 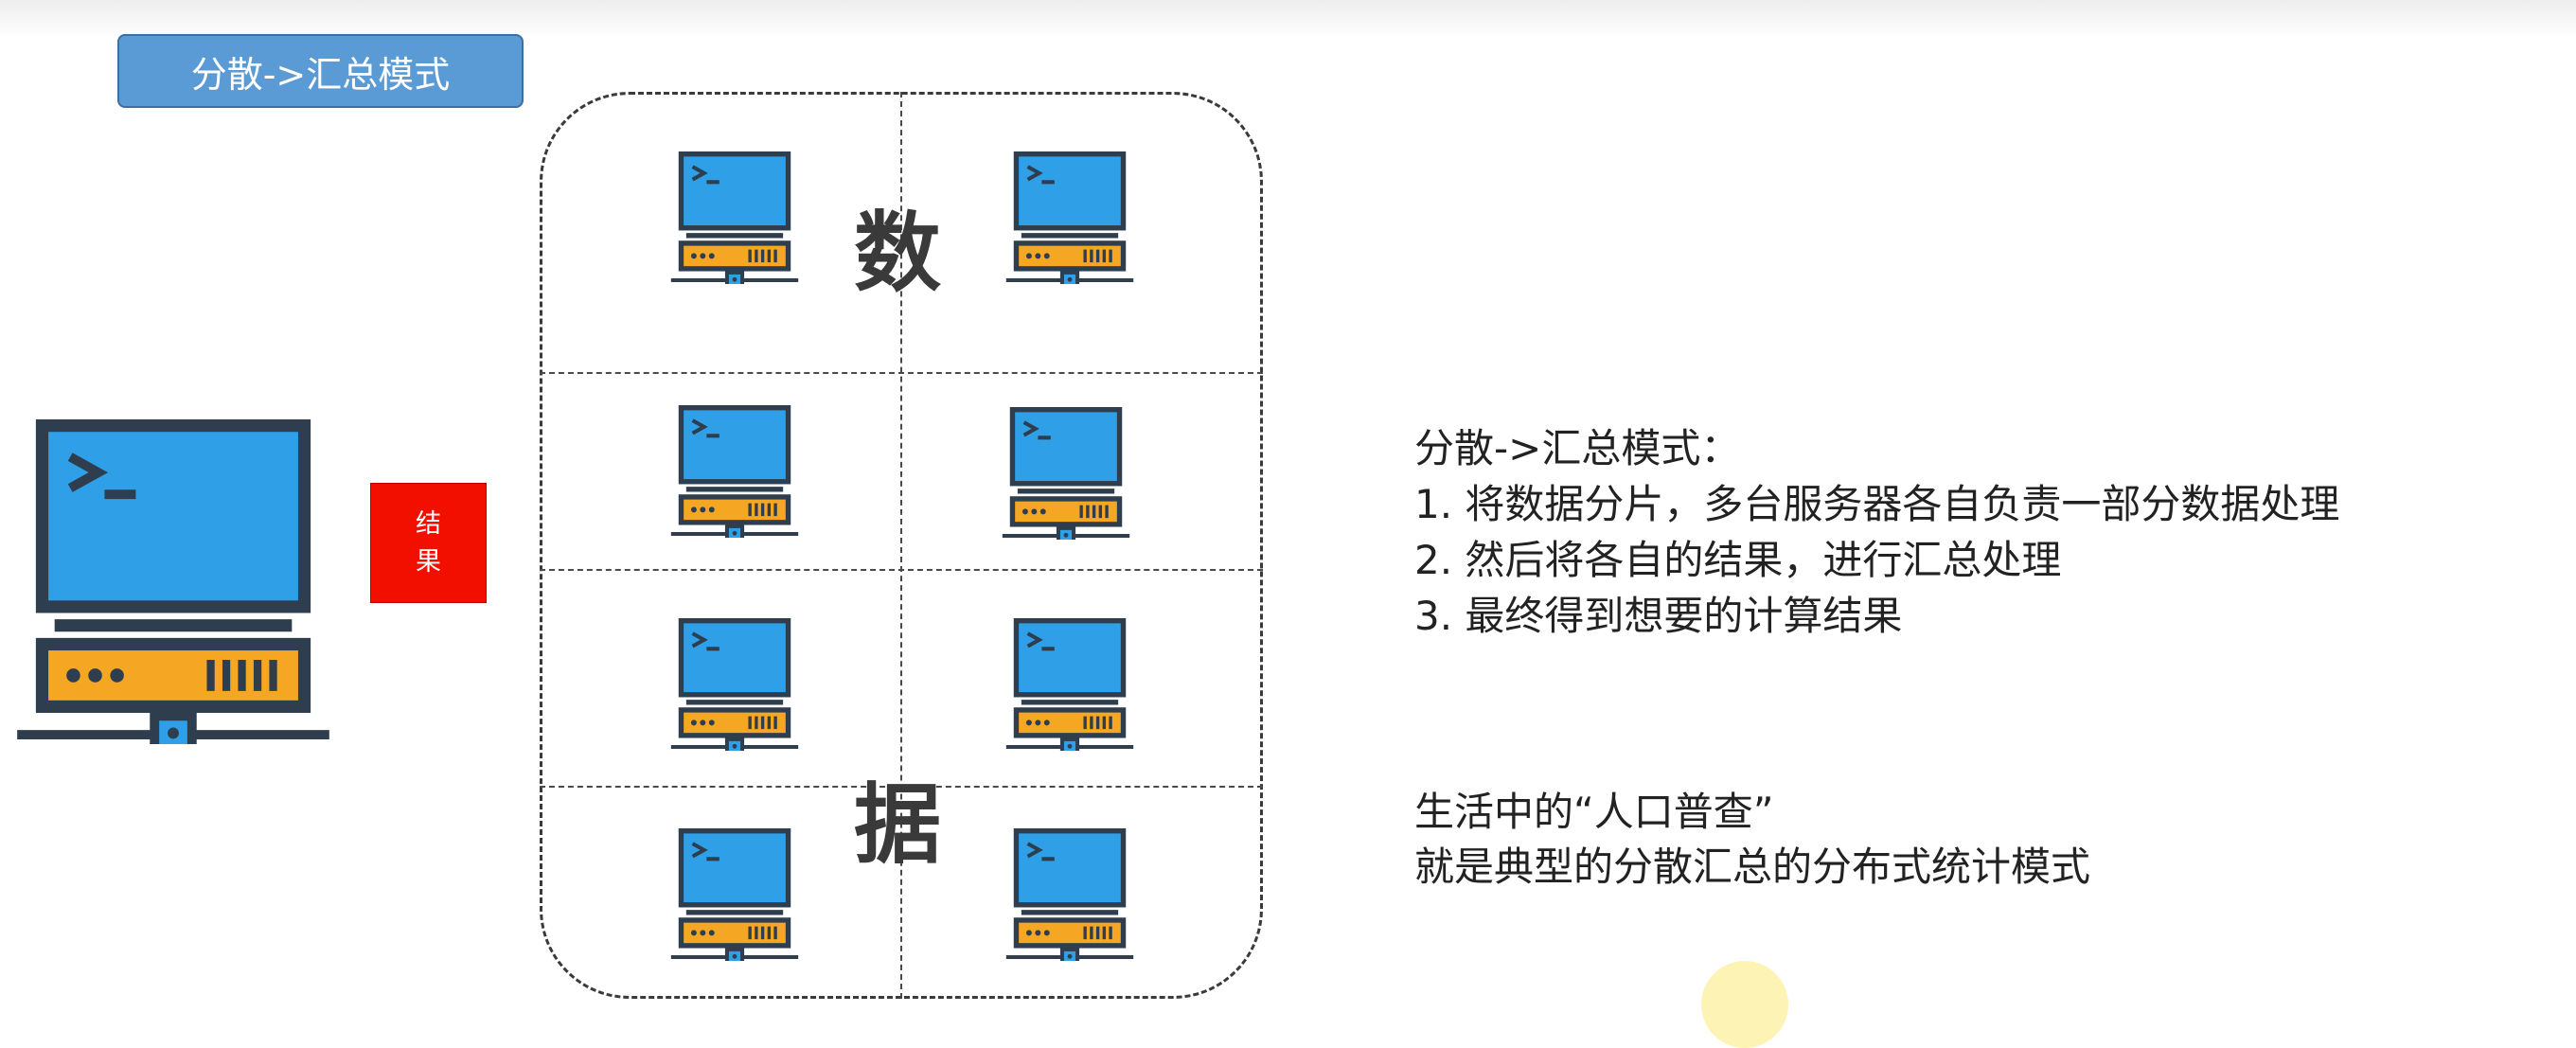 I want to click on description-heading: 分散->汇总模式：, so click(x=1578, y=448).